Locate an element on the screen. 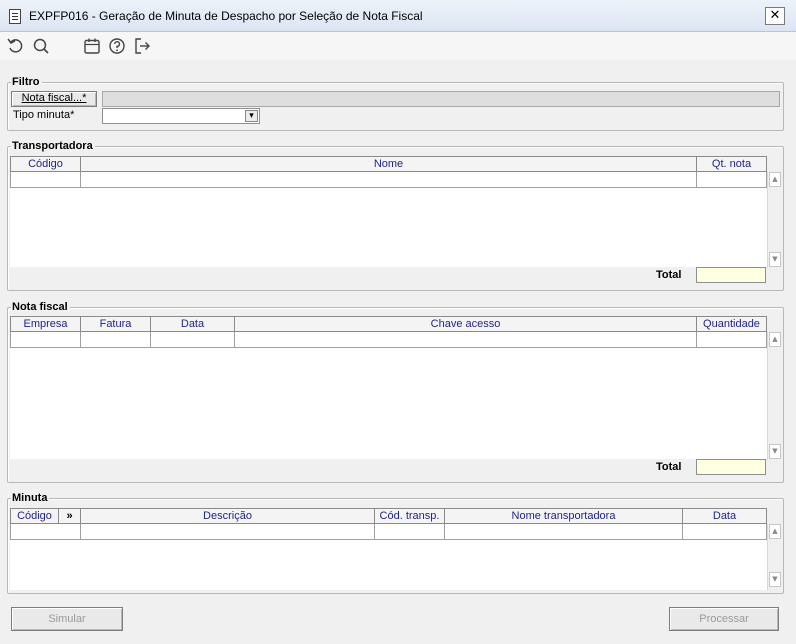  transportadora-total-label: Total is located at coordinates (669, 275).